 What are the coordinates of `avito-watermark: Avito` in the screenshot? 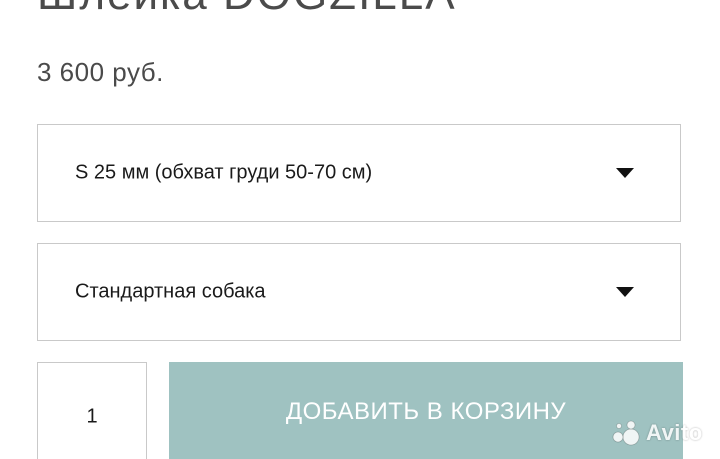 It's located at (657, 433).